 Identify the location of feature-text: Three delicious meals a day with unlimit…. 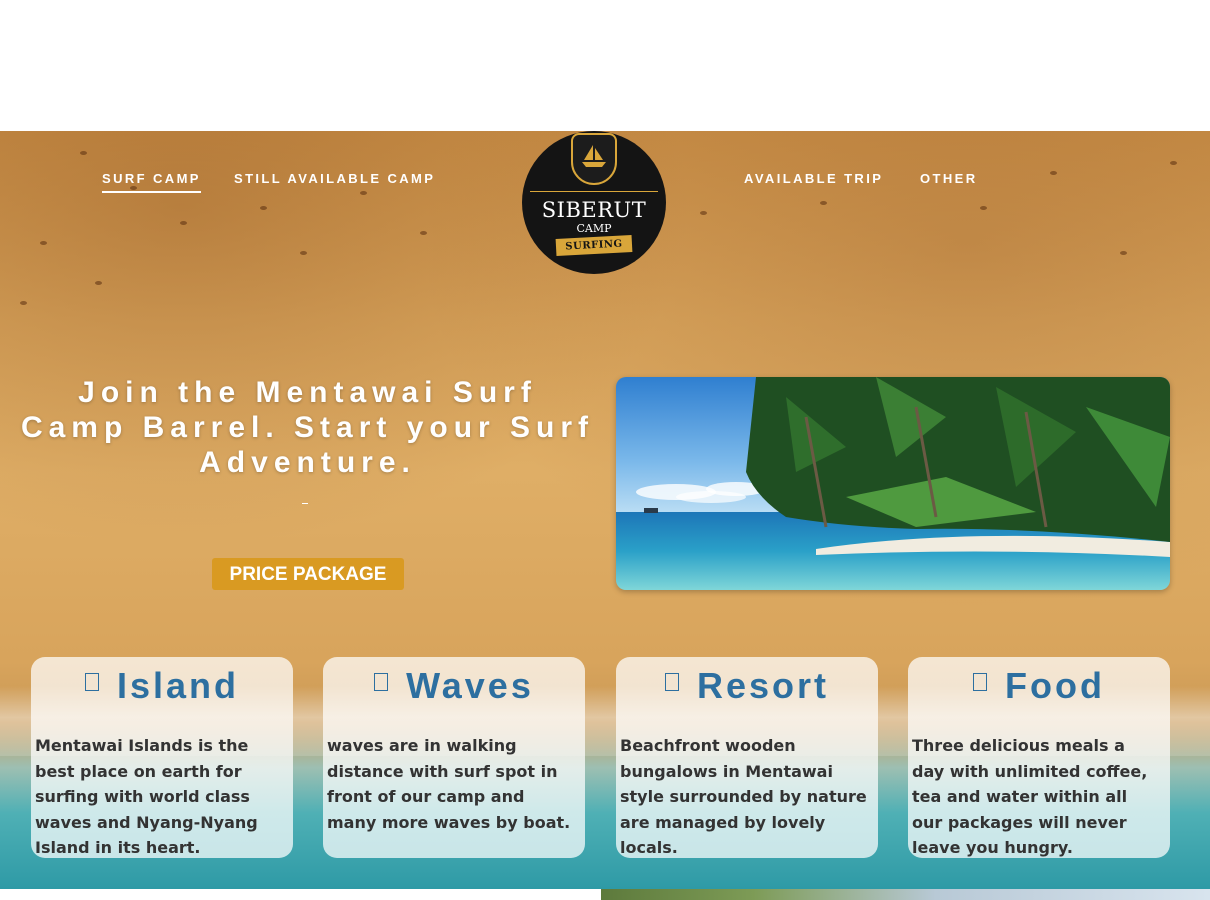
(1030, 796).